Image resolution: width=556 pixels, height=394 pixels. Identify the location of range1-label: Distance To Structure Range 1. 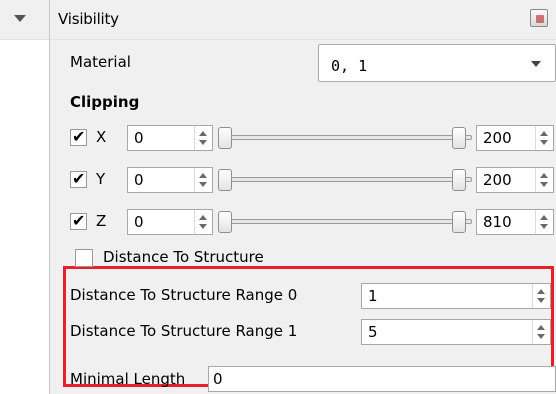
(184, 331).